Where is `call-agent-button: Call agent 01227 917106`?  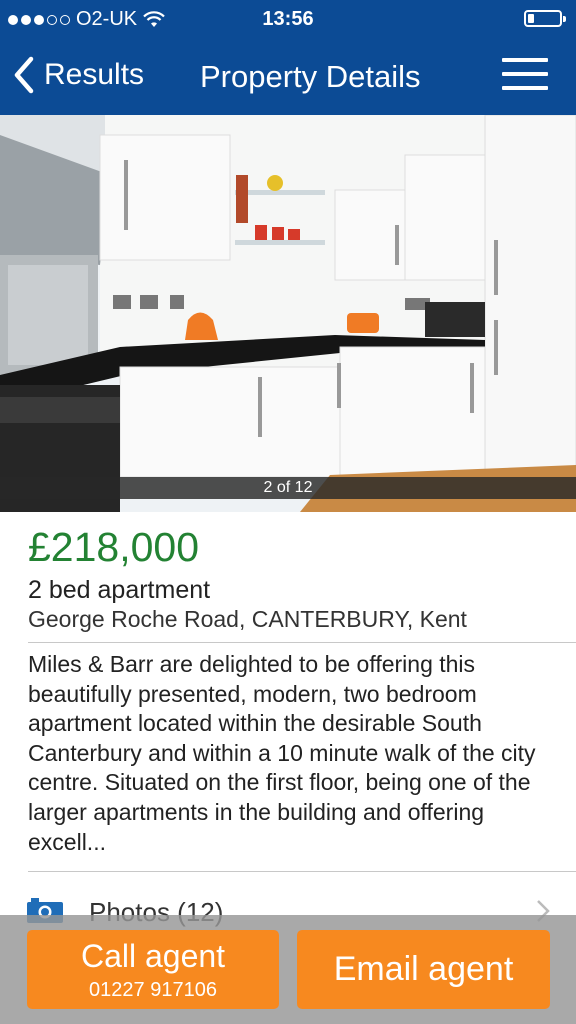
call-agent-button: Call agent 01227 917106 is located at coordinates (153, 969).